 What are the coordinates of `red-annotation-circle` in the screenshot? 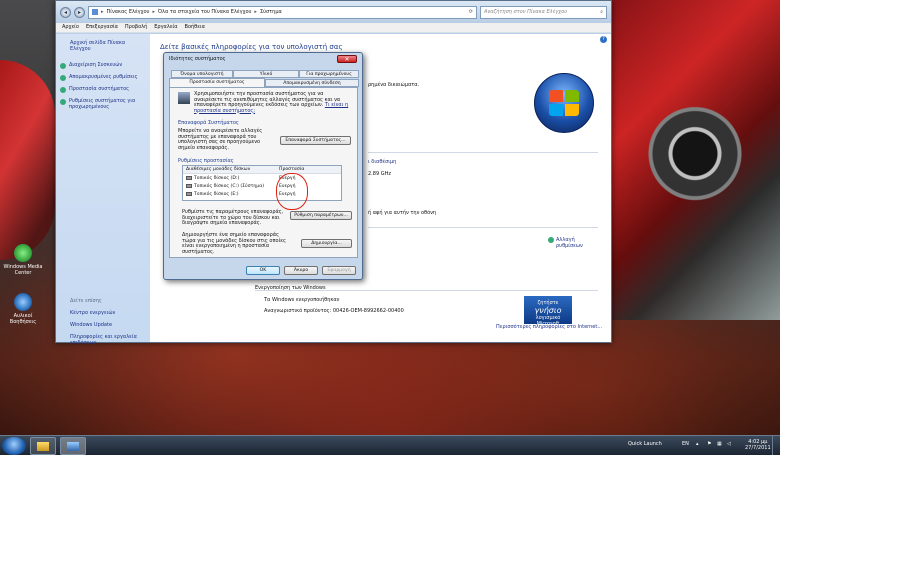 It's located at (292, 191).